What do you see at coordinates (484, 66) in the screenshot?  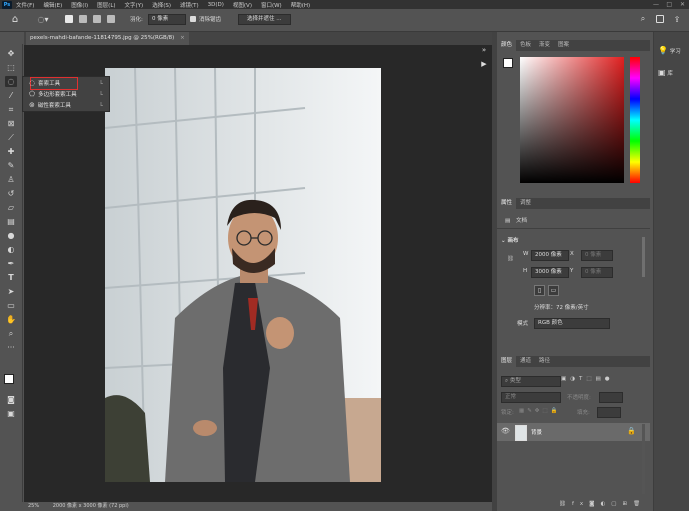 I see `play-action-icon: ▶` at bounding box center [484, 66].